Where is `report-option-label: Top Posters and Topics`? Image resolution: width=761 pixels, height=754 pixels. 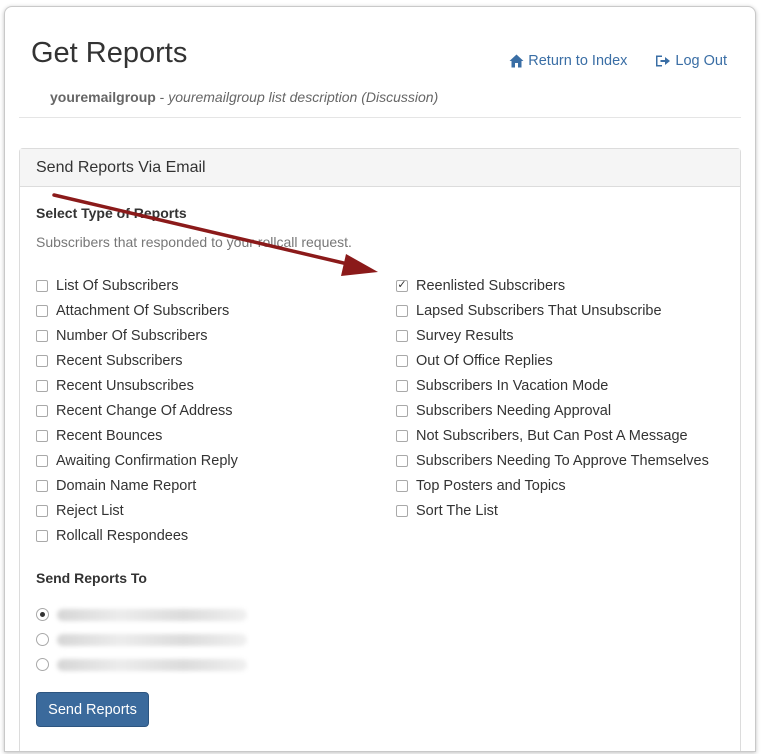
report-option-label: Top Posters and Topics is located at coordinates (491, 485).